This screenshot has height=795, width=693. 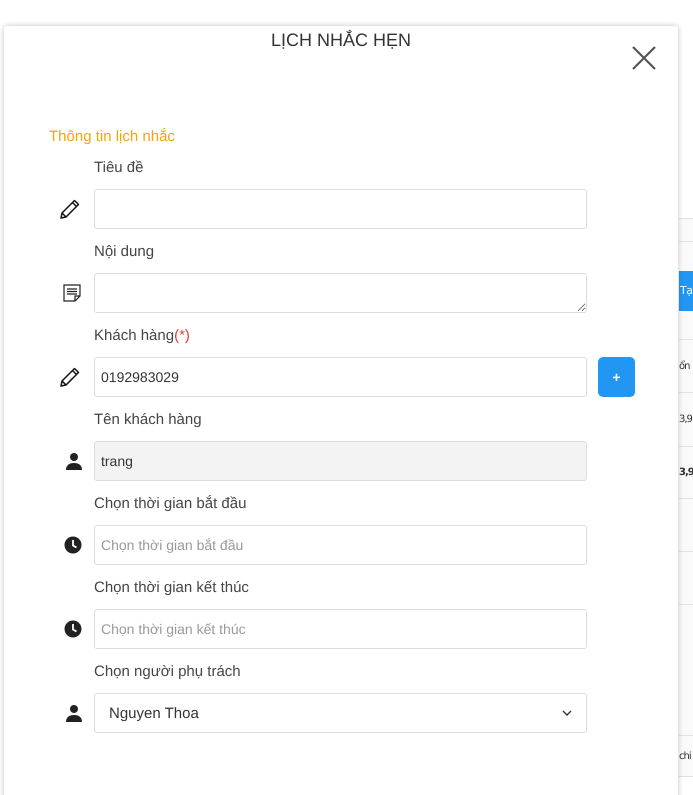 I want to click on field-label: Tên khách hàng, so click(x=148, y=420).